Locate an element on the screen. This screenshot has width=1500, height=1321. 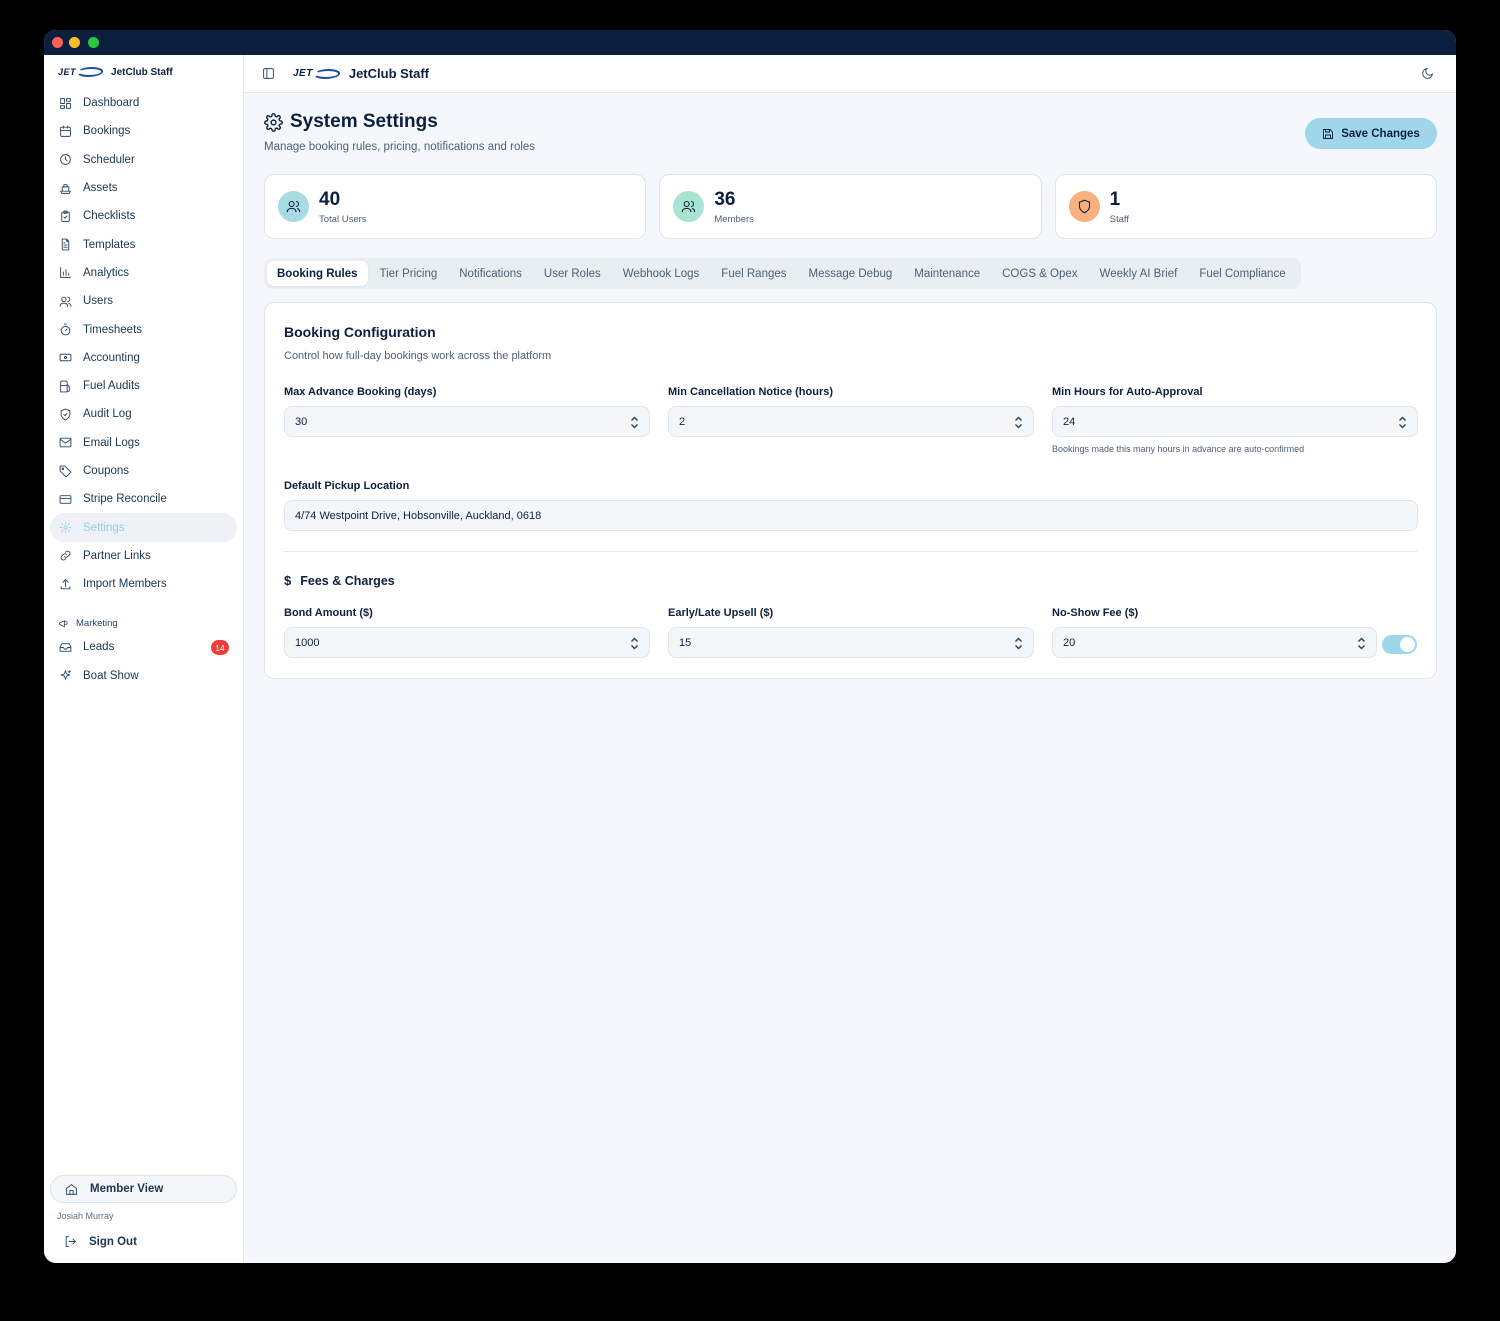
member-view-button: Member View is located at coordinates (143, 1189).